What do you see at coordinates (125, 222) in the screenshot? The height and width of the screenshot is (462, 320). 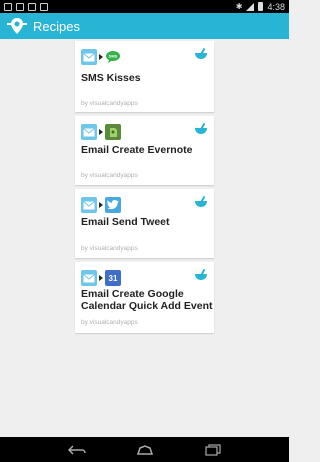 I see `recipe-title: Email Send Tweet` at bounding box center [125, 222].